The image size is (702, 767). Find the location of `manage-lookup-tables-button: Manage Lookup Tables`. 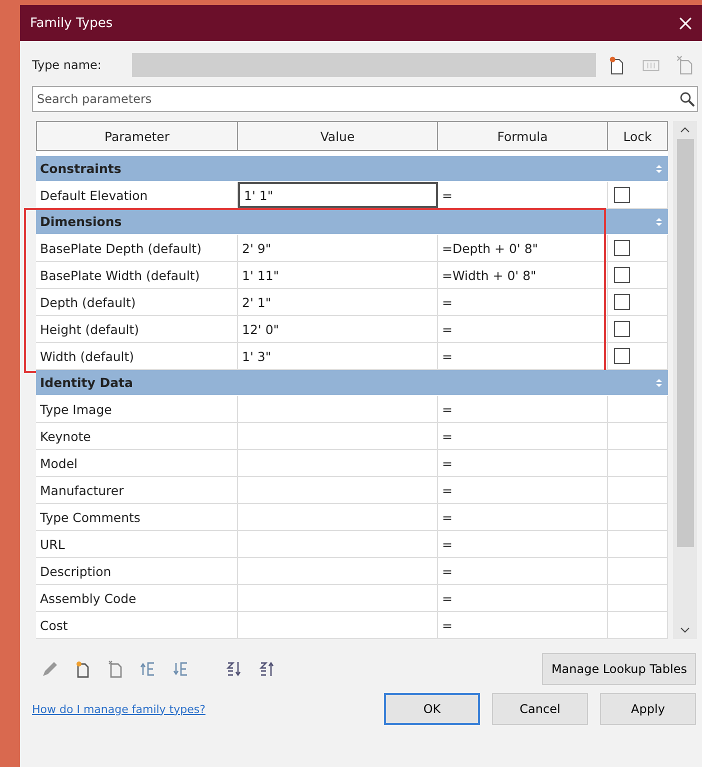

manage-lookup-tables-button: Manage Lookup Tables is located at coordinates (619, 669).